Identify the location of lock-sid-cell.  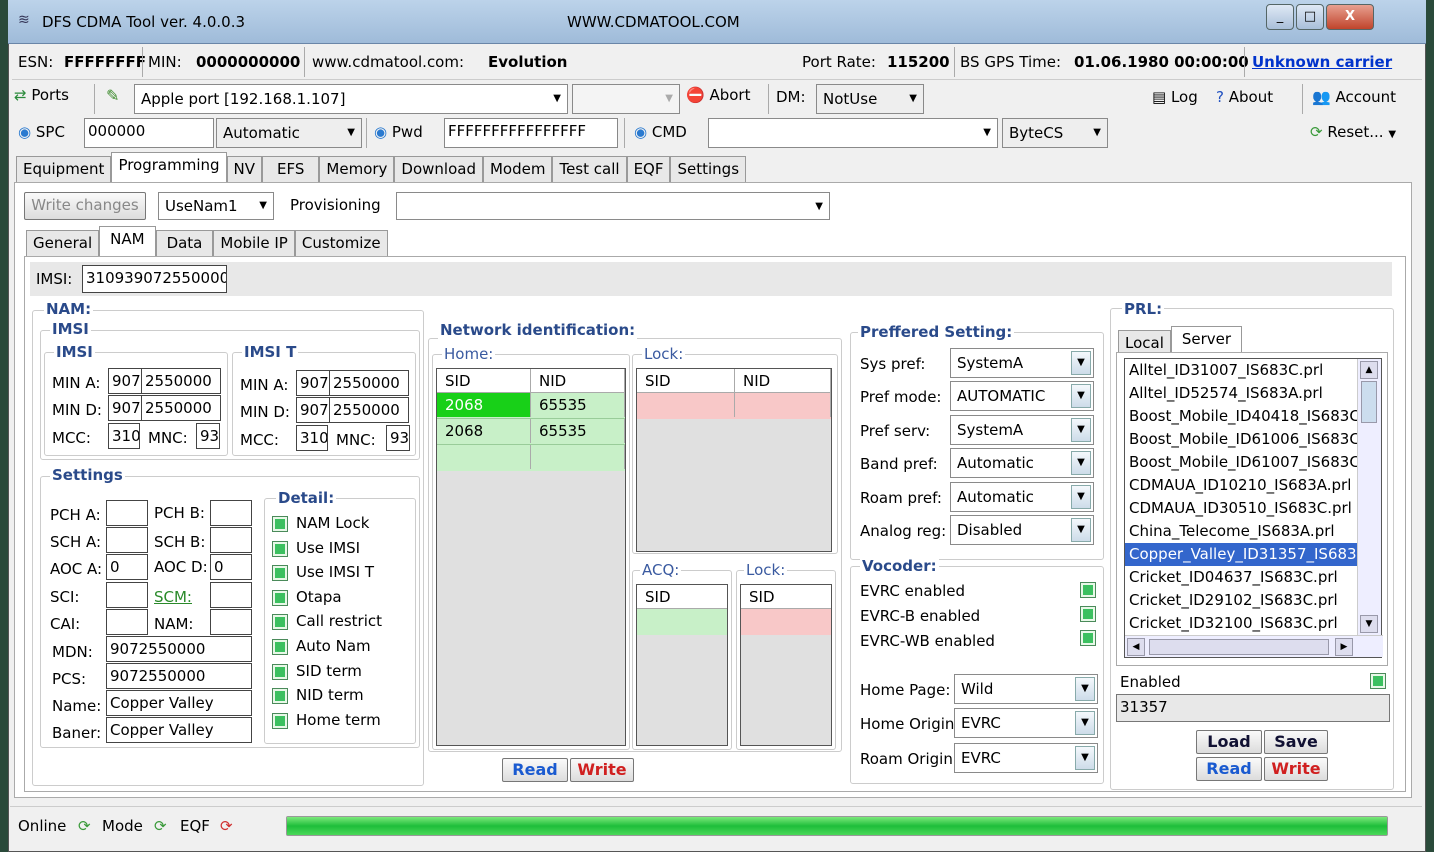
(686, 405).